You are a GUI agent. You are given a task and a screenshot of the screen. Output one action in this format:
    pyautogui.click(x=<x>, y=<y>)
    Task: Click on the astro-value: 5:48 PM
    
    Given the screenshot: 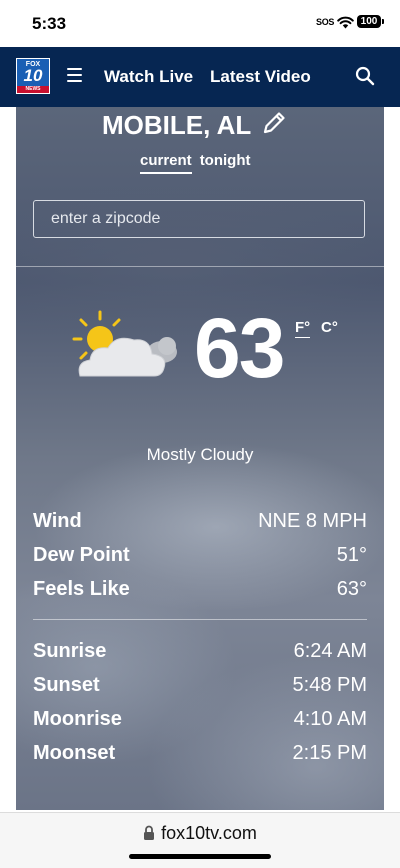 What is the action you would take?
    pyautogui.click(x=329, y=685)
    